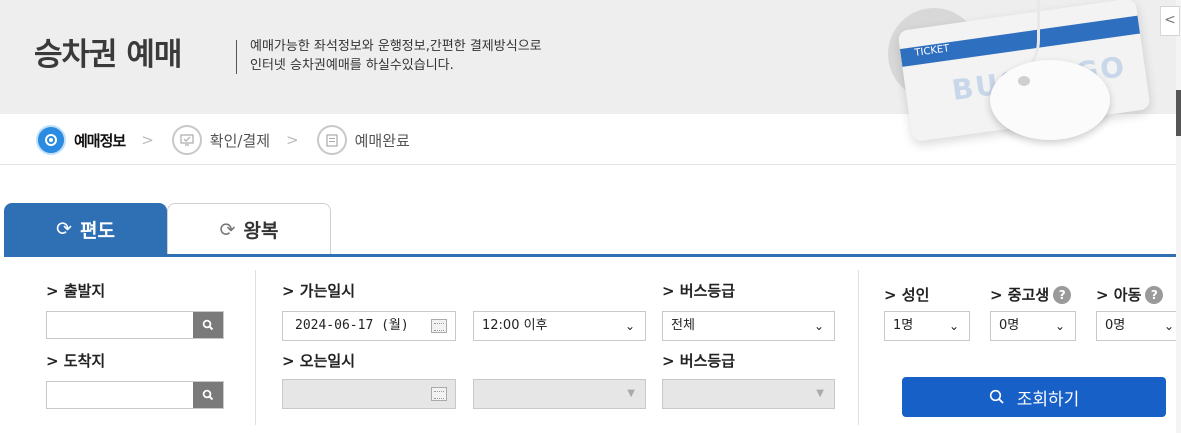 Image resolution: width=1181 pixels, height=433 pixels. What do you see at coordinates (318, 291) in the screenshot?
I see `go-date-label: > 가는일시` at bounding box center [318, 291].